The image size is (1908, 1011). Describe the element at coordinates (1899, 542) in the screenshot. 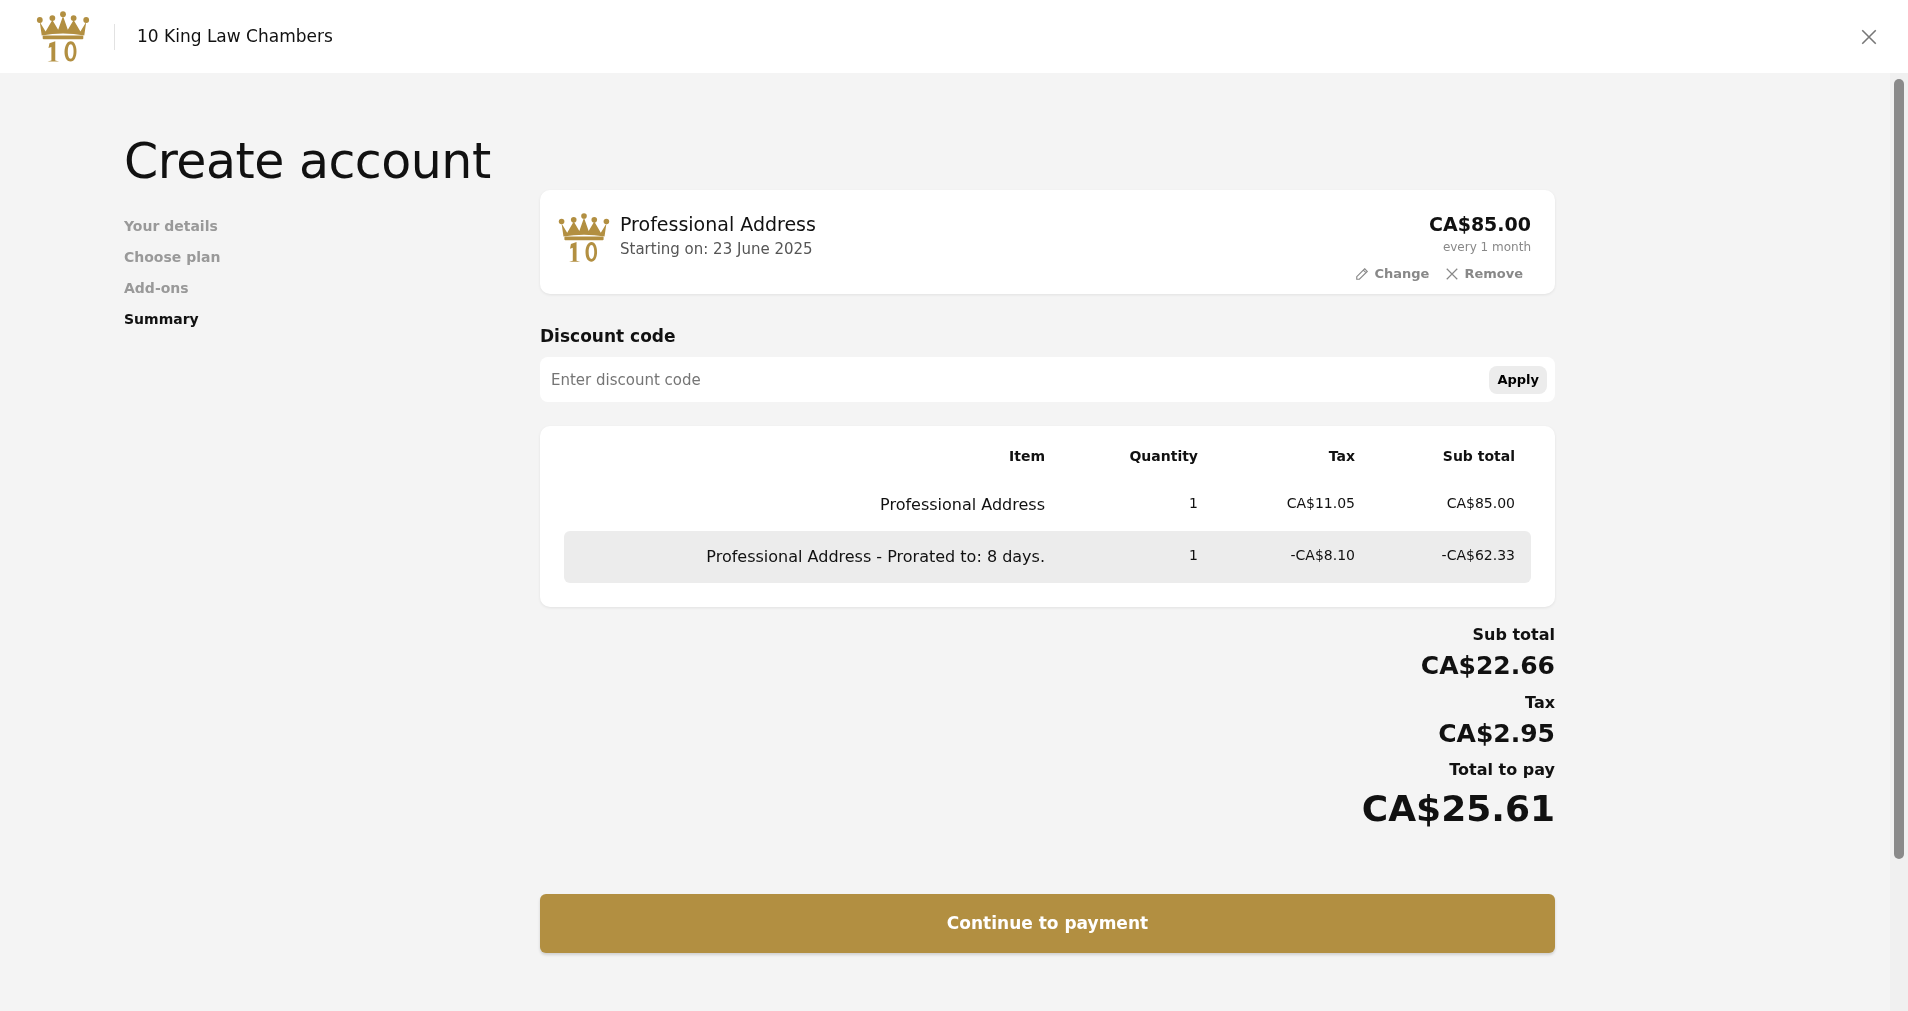

I see `scrollbar` at that location.